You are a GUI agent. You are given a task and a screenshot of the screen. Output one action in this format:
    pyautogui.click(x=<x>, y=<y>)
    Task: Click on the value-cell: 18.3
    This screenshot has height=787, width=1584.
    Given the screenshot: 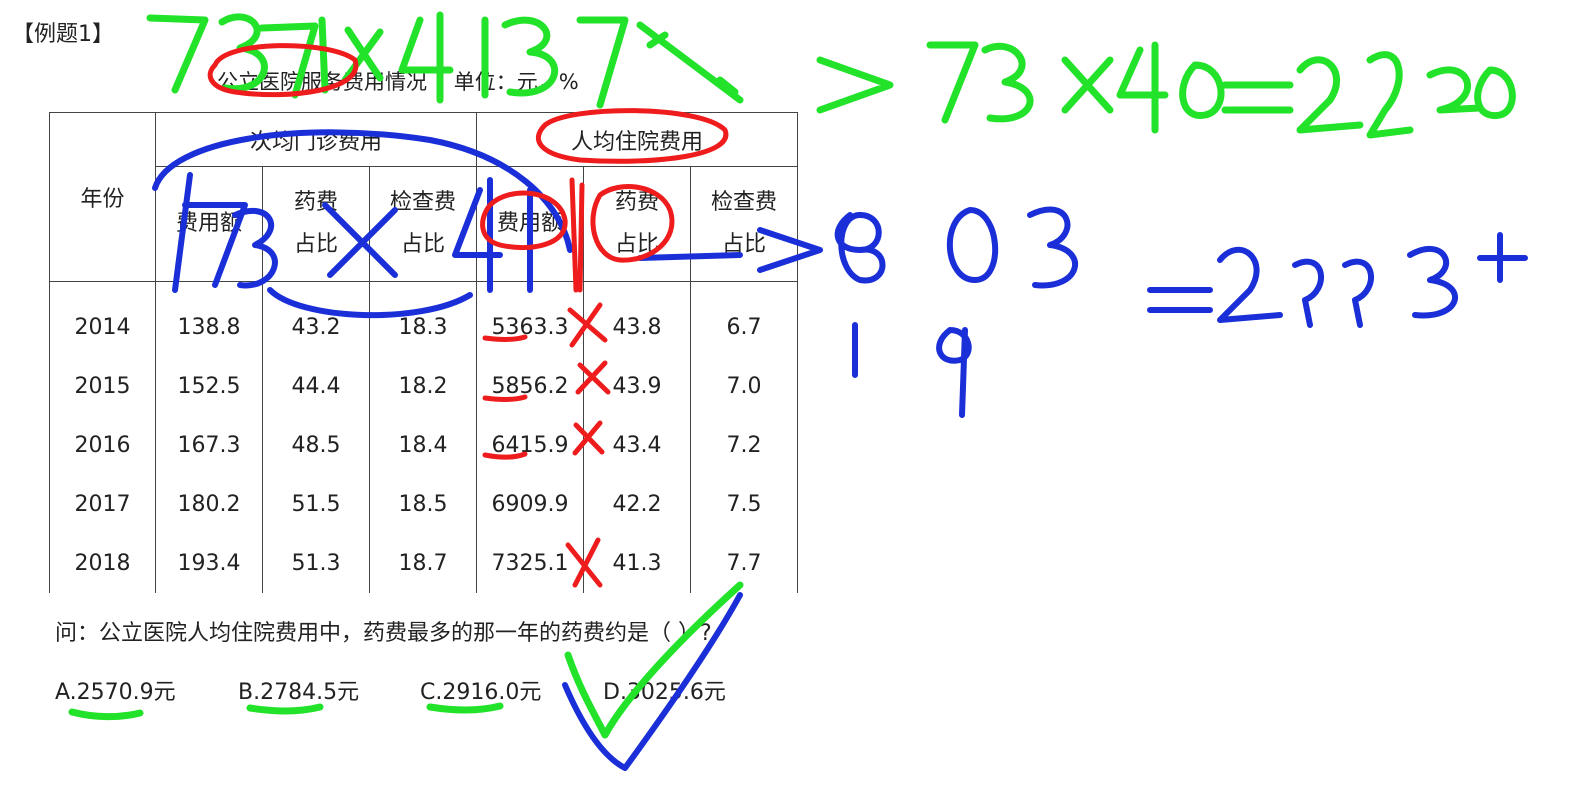 What is the action you would take?
    pyautogui.click(x=423, y=319)
    